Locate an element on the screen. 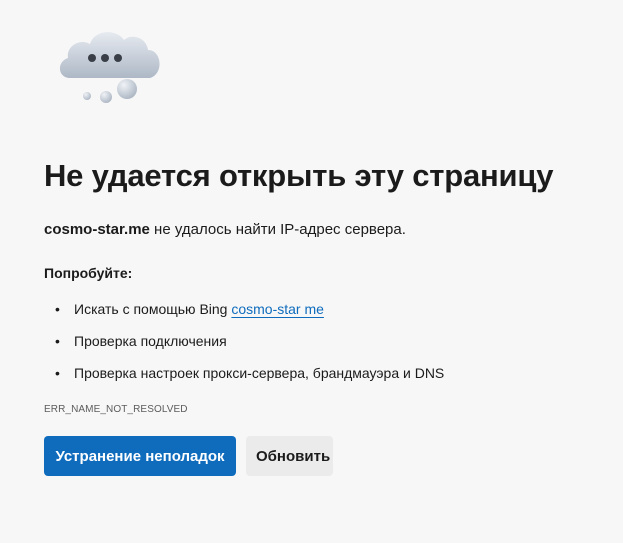 This screenshot has height=543, width=623. button-row: Устранение неполадок Обновить is located at coordinates (188, 456).